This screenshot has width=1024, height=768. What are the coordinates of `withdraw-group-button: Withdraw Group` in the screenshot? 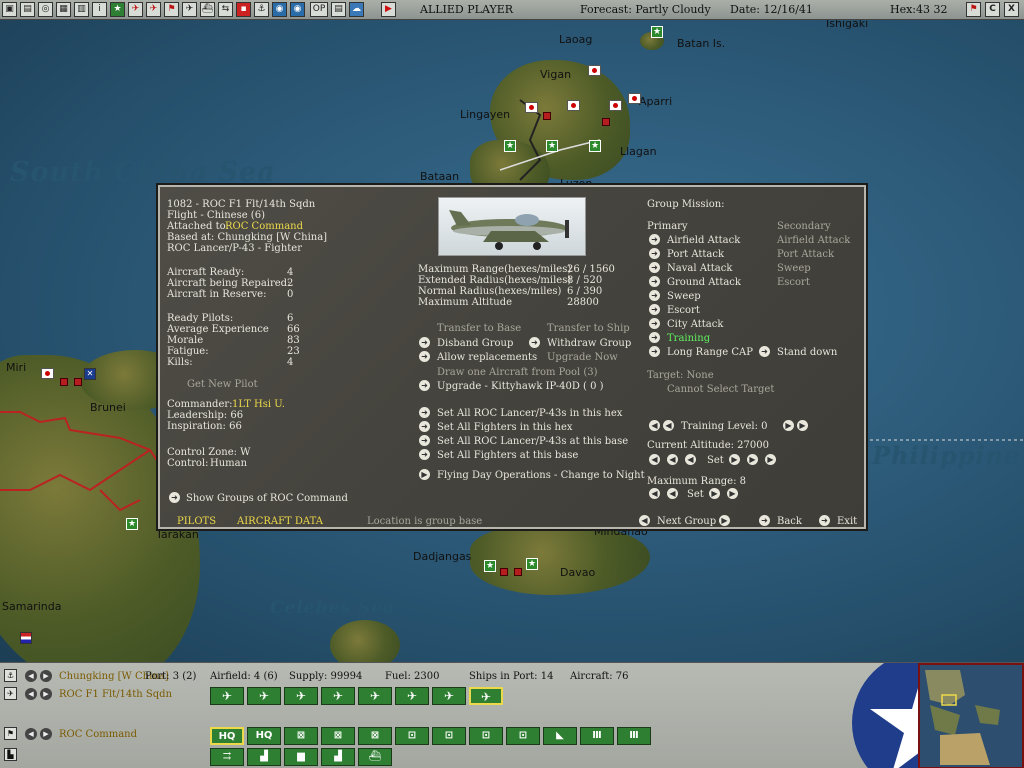 It's located at (589, 343).